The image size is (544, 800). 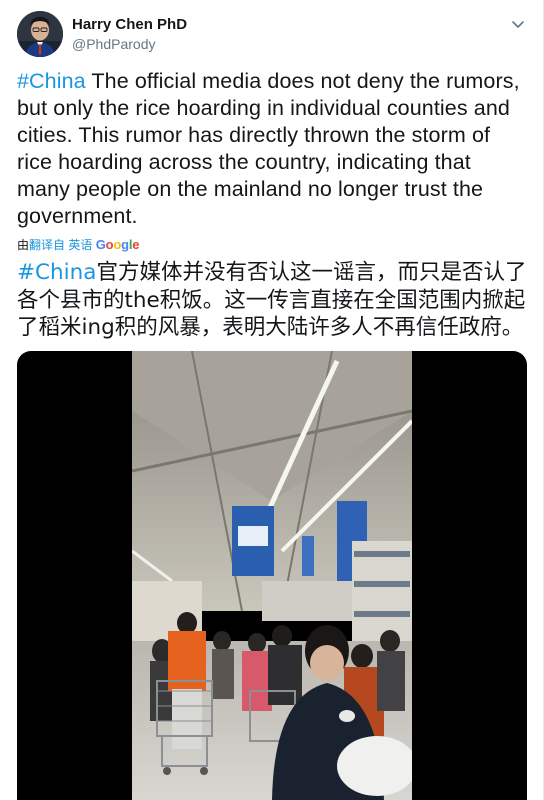 I want to click on hashtag-link: #China, so click(x=51, y=81).